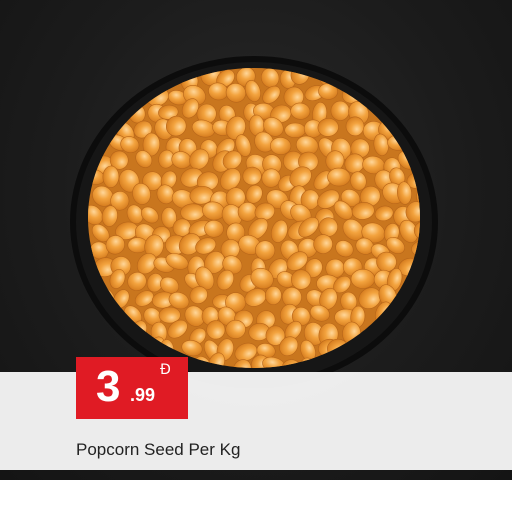  I want to click on price-badge: 3 .99 Ð, so click(132, 388).